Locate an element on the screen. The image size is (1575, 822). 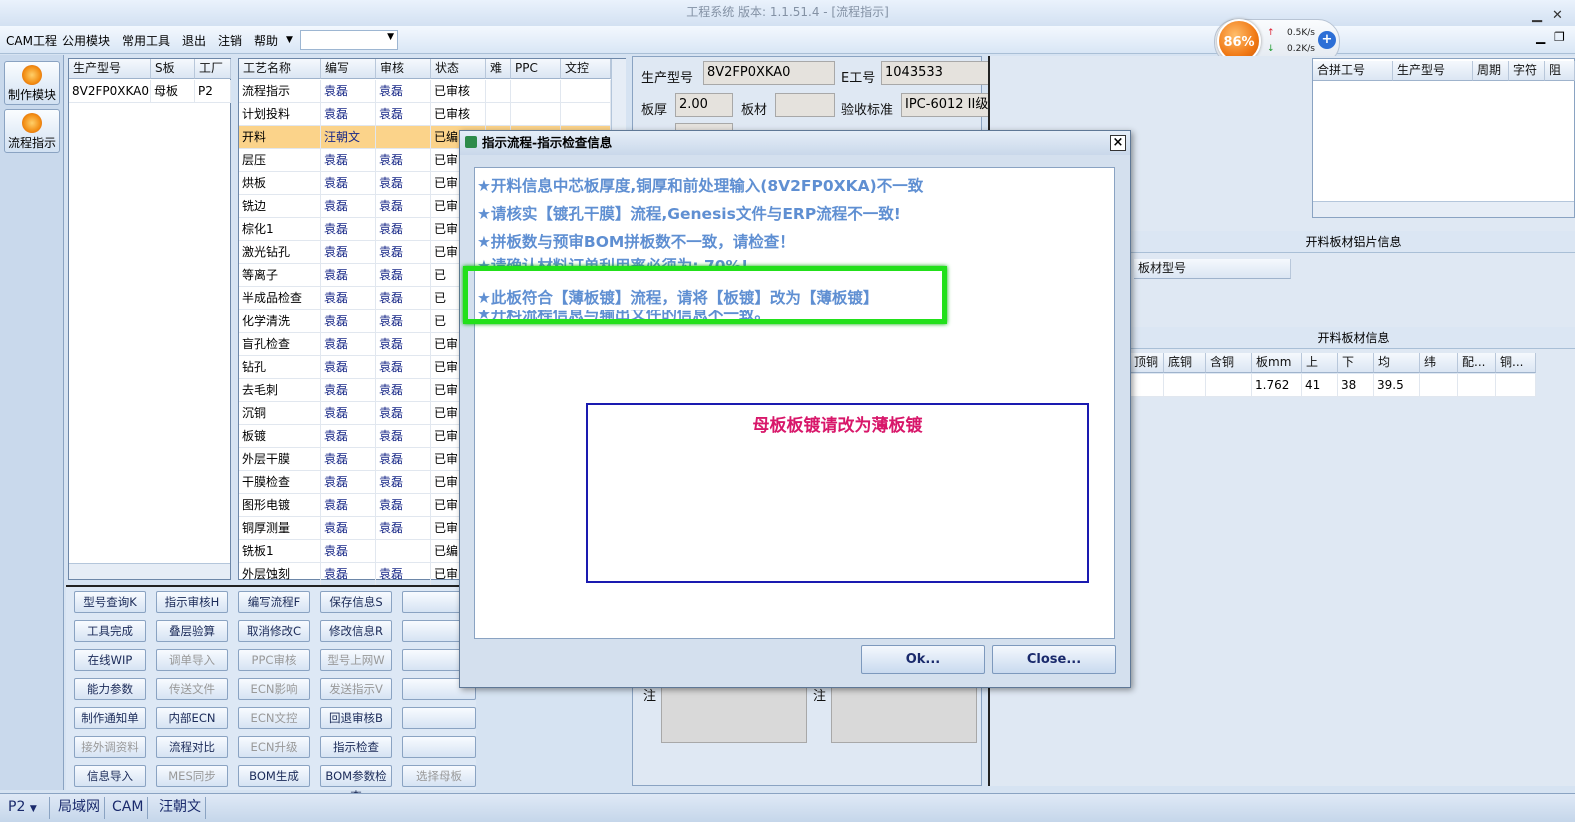
material-cell: 1.762 is located at coordinates (1277, 385).